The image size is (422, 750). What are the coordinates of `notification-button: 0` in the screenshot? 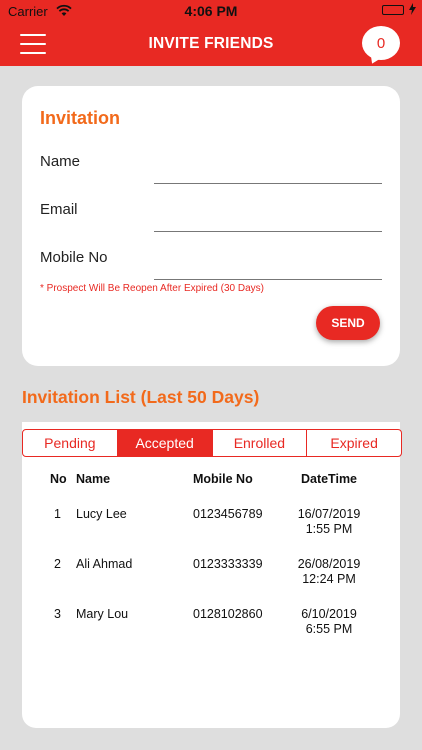 It's located at (382, 46).